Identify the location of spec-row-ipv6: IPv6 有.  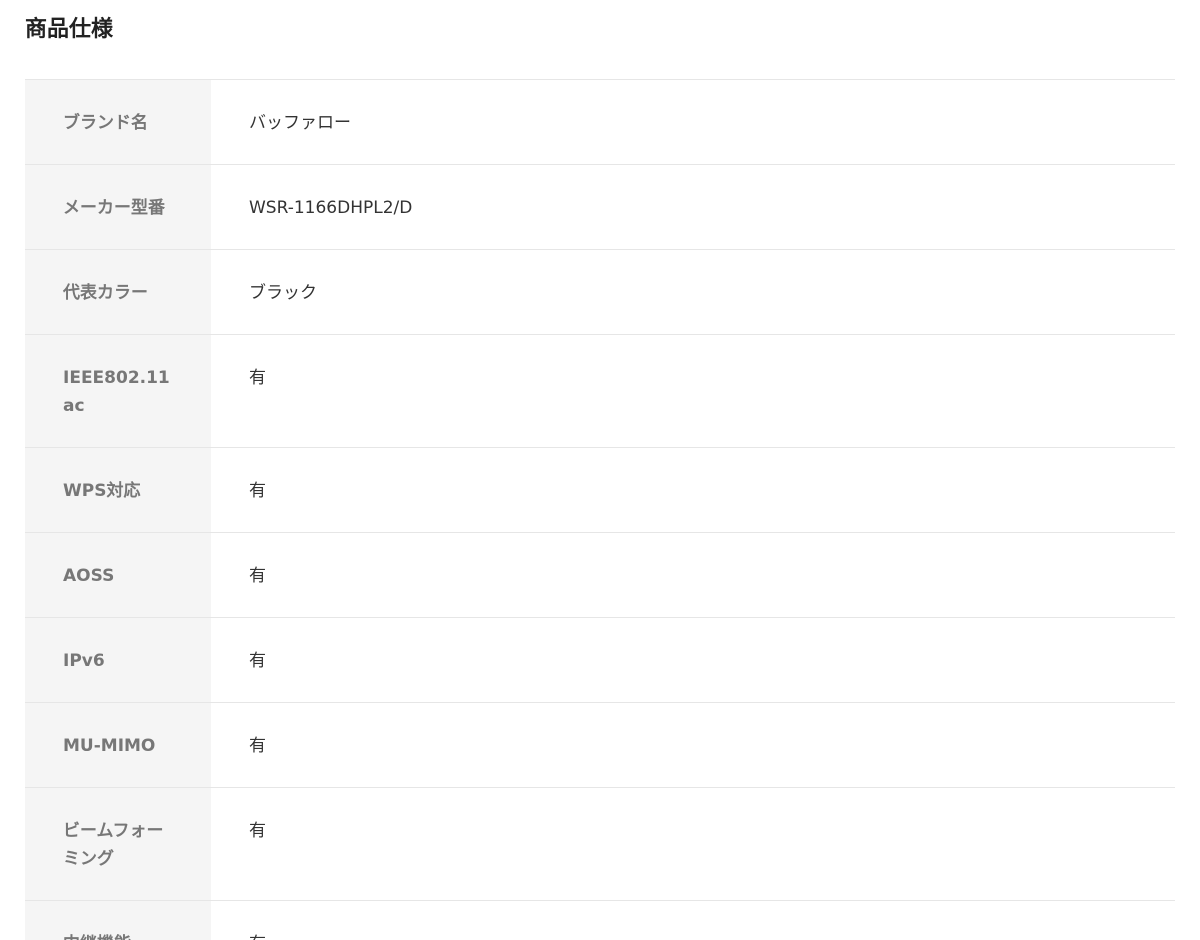
(600, 660).